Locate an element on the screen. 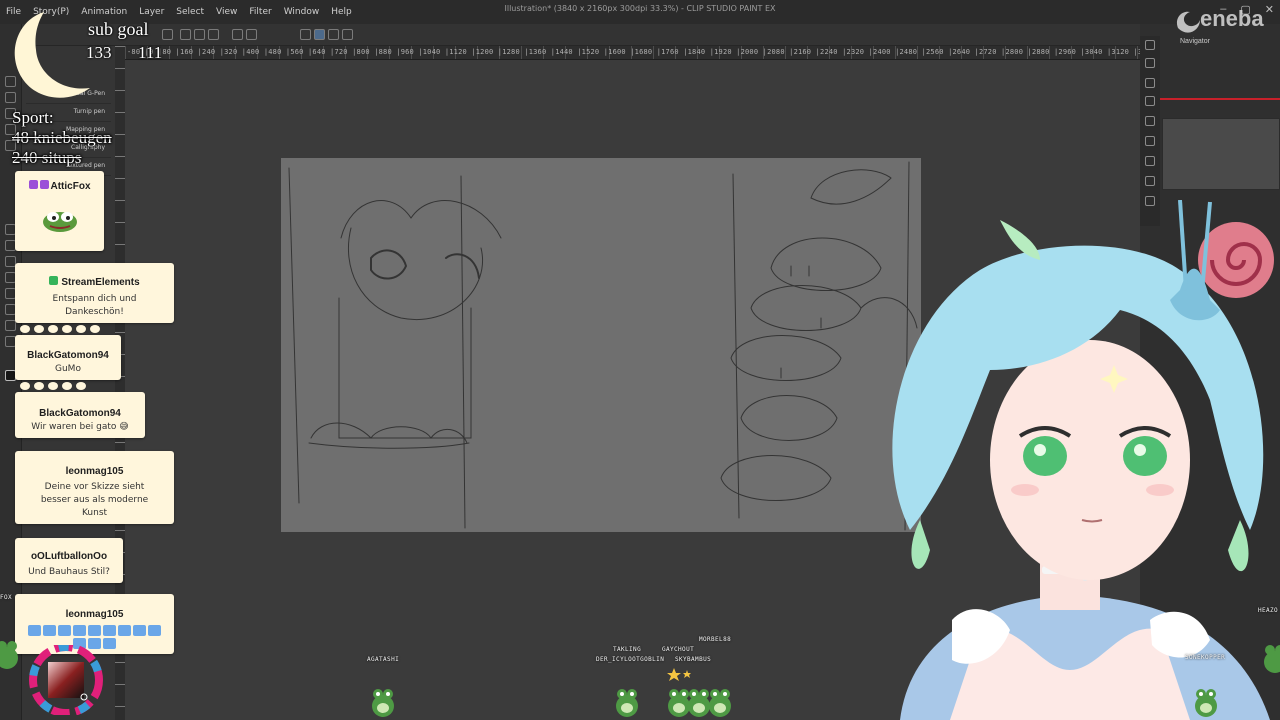 The image size is (1280, 720). chat-message: BlackGatomon94 GuMo is located at coordinates (68, 357).